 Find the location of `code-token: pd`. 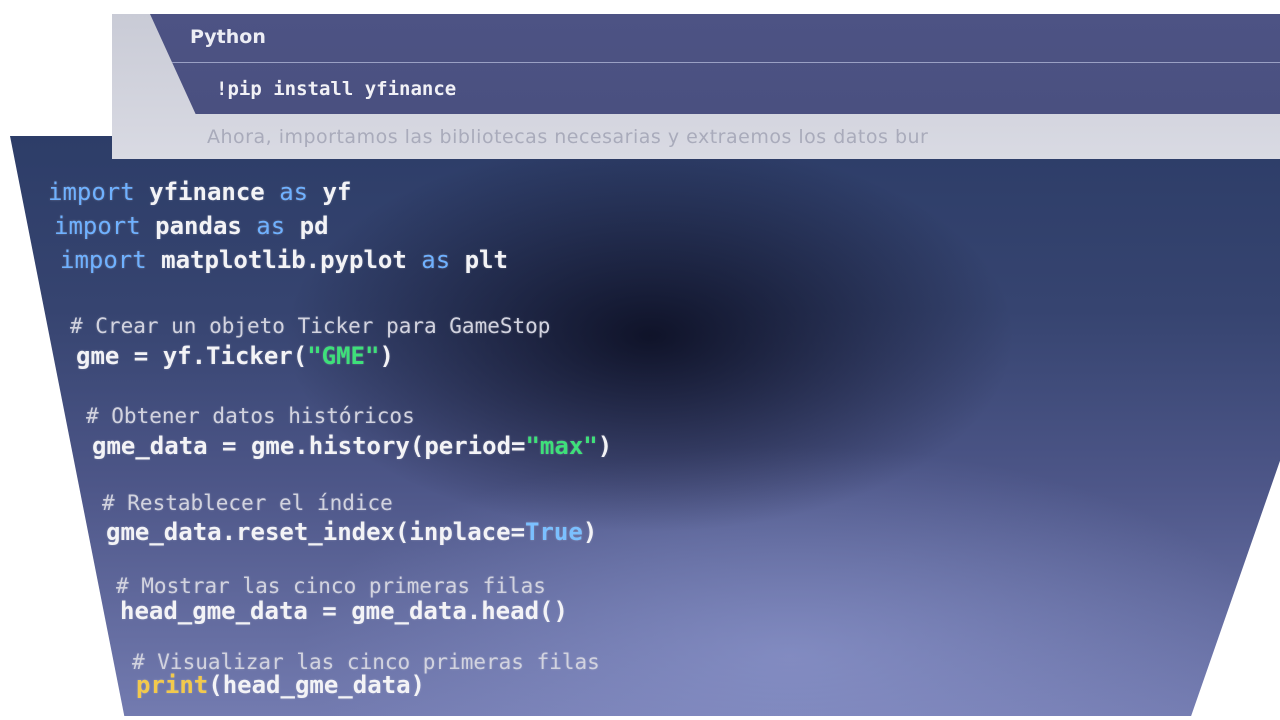

code-token: pd is located at coordinates (307, 226).